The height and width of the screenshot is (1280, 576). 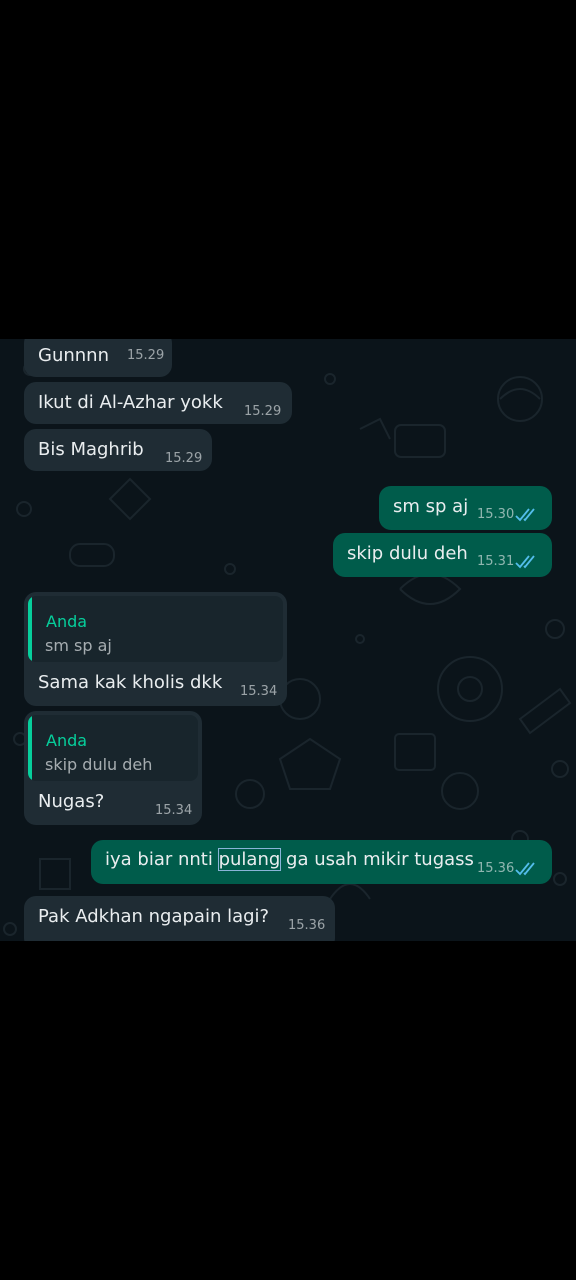 I want to click on message-text: Gunnnn, so click(x=73, y=355).